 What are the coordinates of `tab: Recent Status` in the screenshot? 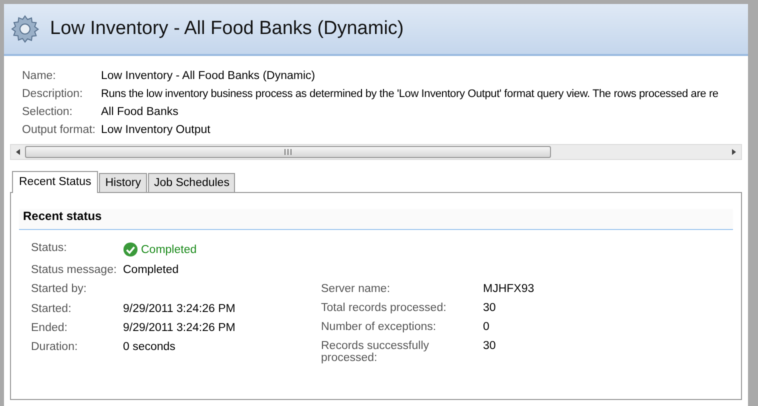 It's located at (55, 182).